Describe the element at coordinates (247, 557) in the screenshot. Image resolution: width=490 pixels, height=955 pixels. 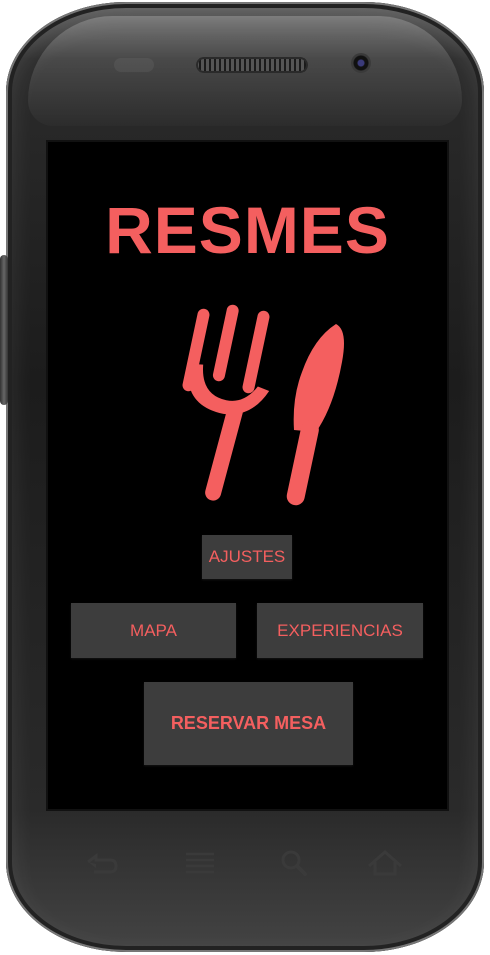
I see `settings-button: AJUSTES` at that location.